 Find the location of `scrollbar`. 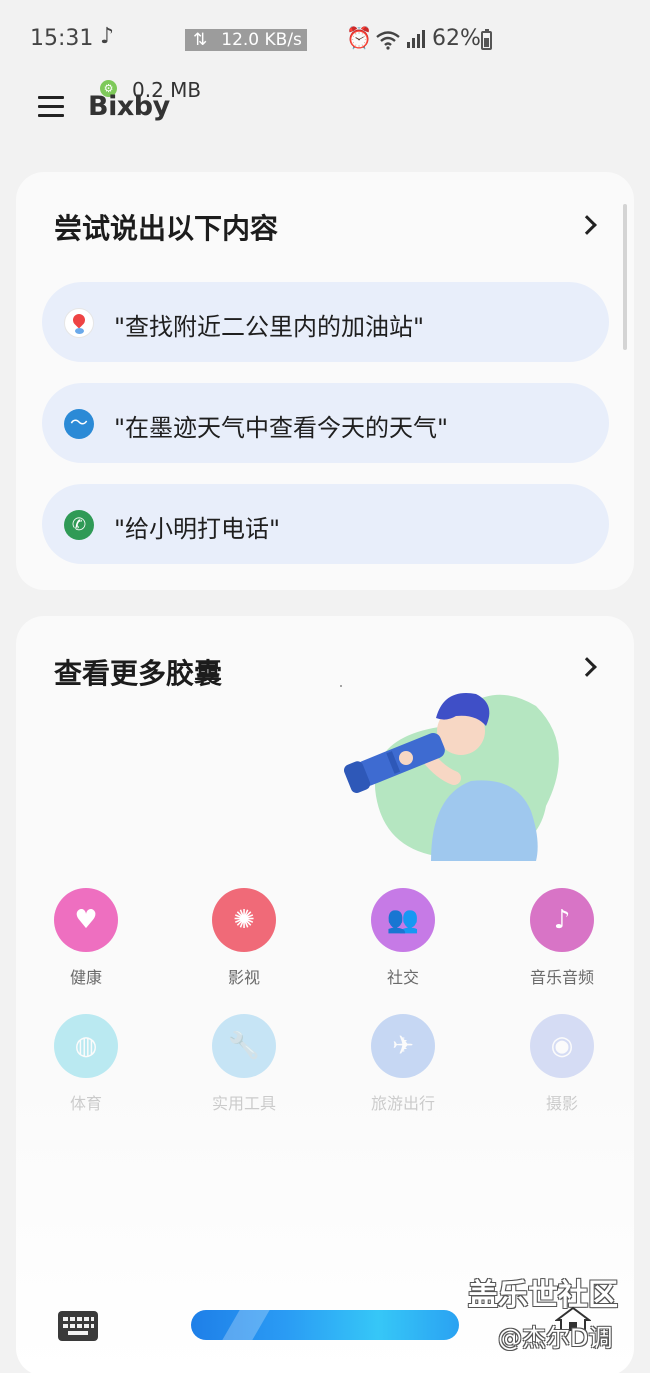

scrollbar is located at coordinates (625, 277).